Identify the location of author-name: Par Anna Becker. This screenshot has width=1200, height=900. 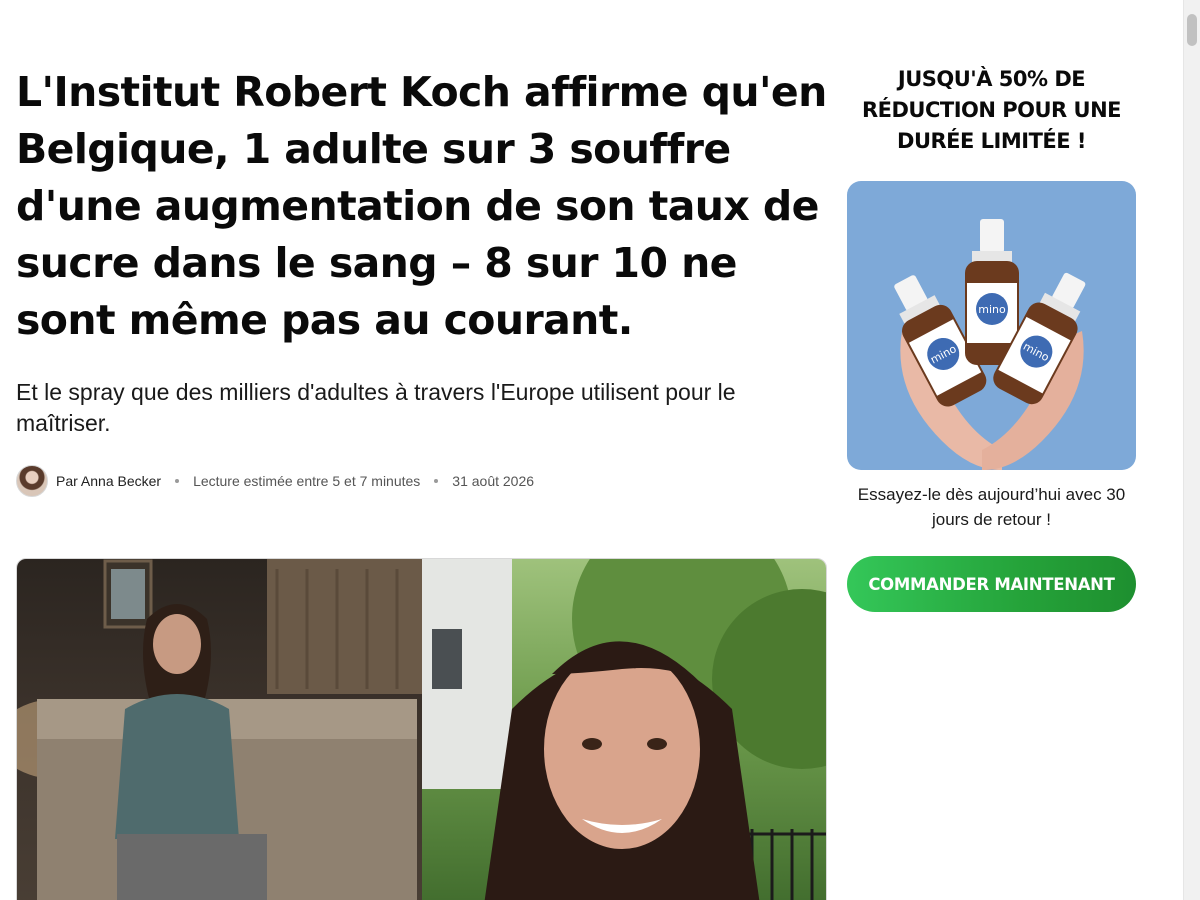
(108, 481).